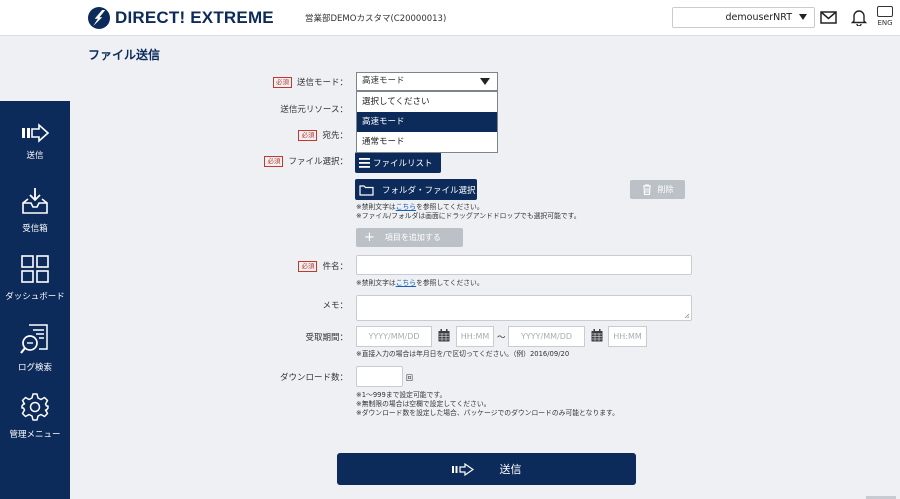 This screenshot has width=900, height=499. I want to click on app-logo: DIRECT! EXTREME, so click(181, 18).